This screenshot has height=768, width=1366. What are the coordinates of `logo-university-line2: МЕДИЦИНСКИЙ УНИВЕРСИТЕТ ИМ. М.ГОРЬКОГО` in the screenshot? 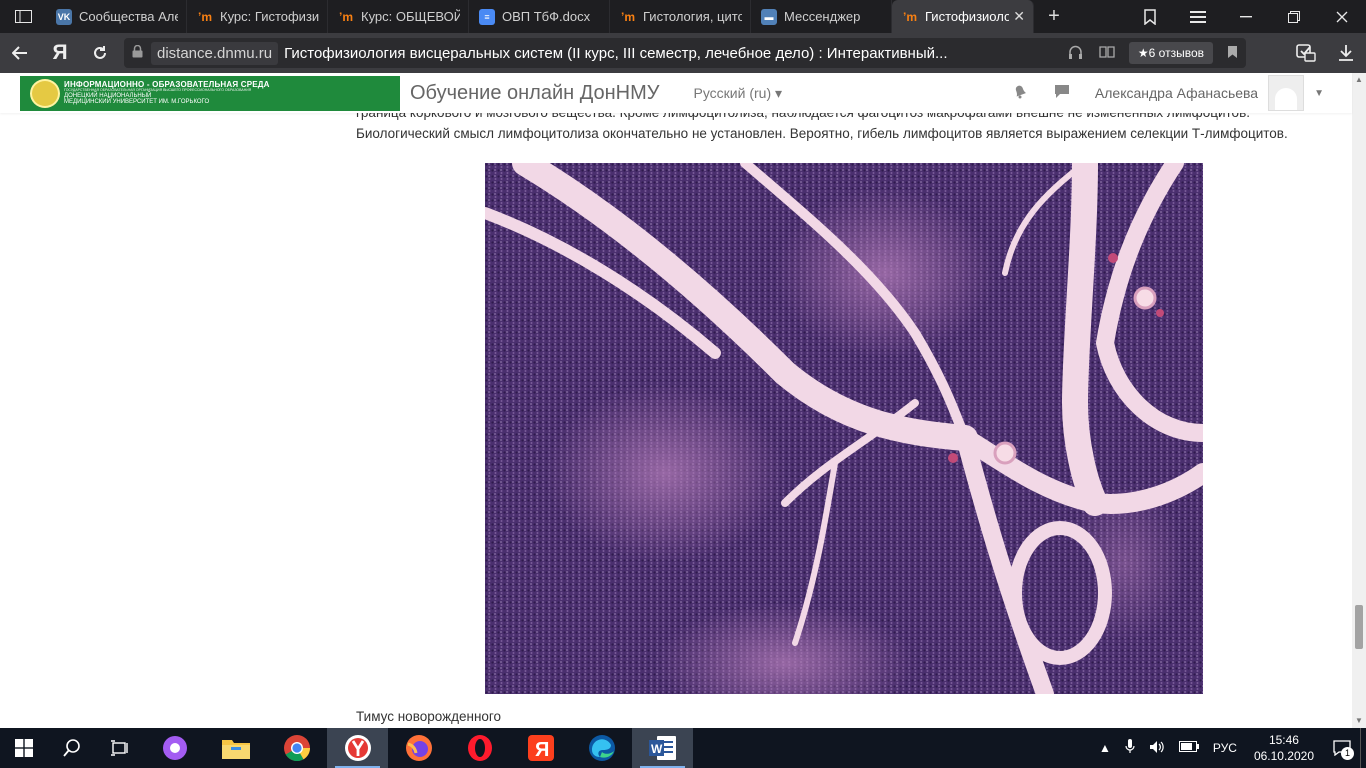 It's located at (137, 102).